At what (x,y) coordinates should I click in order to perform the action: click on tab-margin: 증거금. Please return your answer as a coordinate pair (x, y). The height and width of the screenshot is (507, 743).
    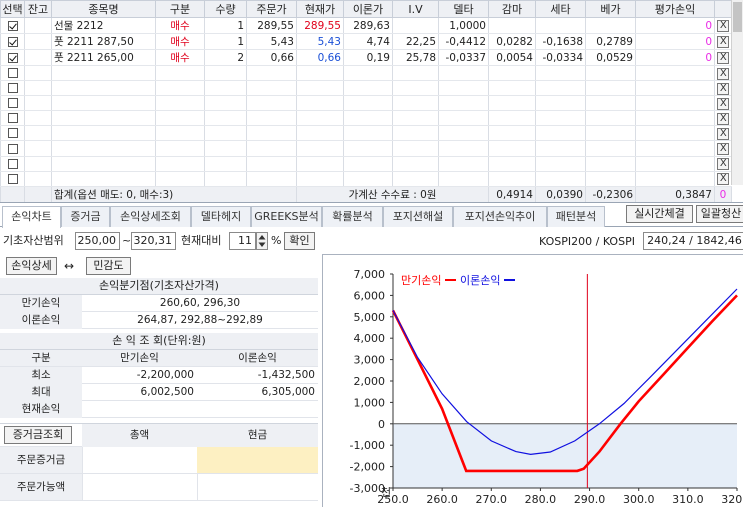
    Looking at the image, I should click on (85, 216).